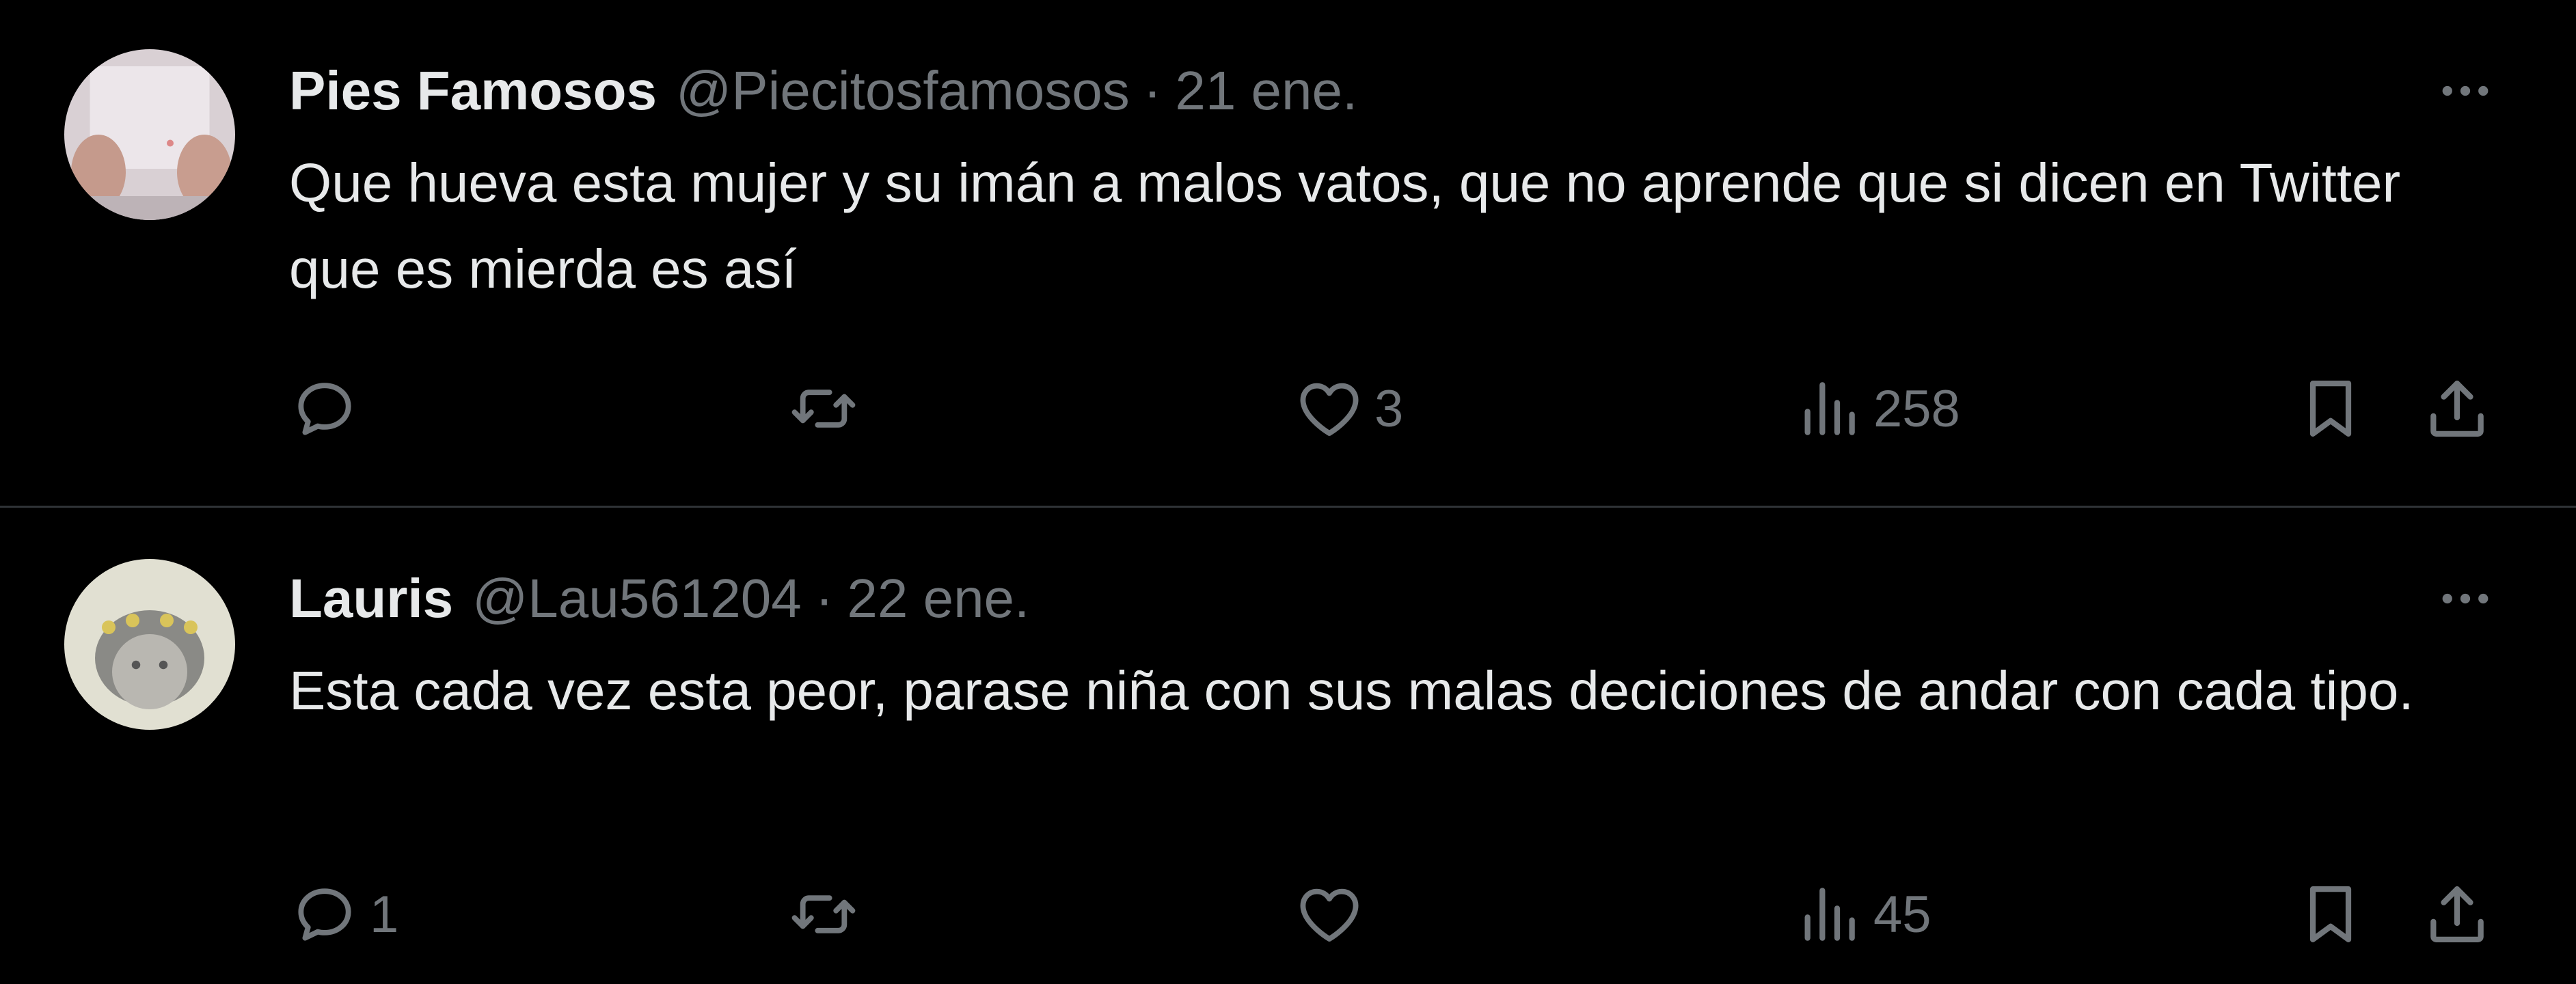 The image size is (2576, 984). I want to click on like-button: 3, so click(1349, 409).